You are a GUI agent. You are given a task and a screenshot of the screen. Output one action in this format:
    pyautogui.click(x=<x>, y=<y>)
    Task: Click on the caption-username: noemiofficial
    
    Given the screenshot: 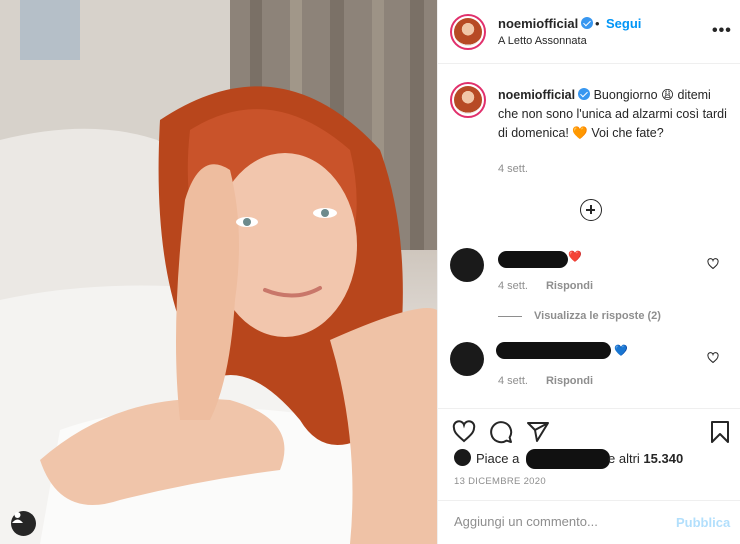 What is the action you would take?
    pyautogui.click(x=536, y=95)
    